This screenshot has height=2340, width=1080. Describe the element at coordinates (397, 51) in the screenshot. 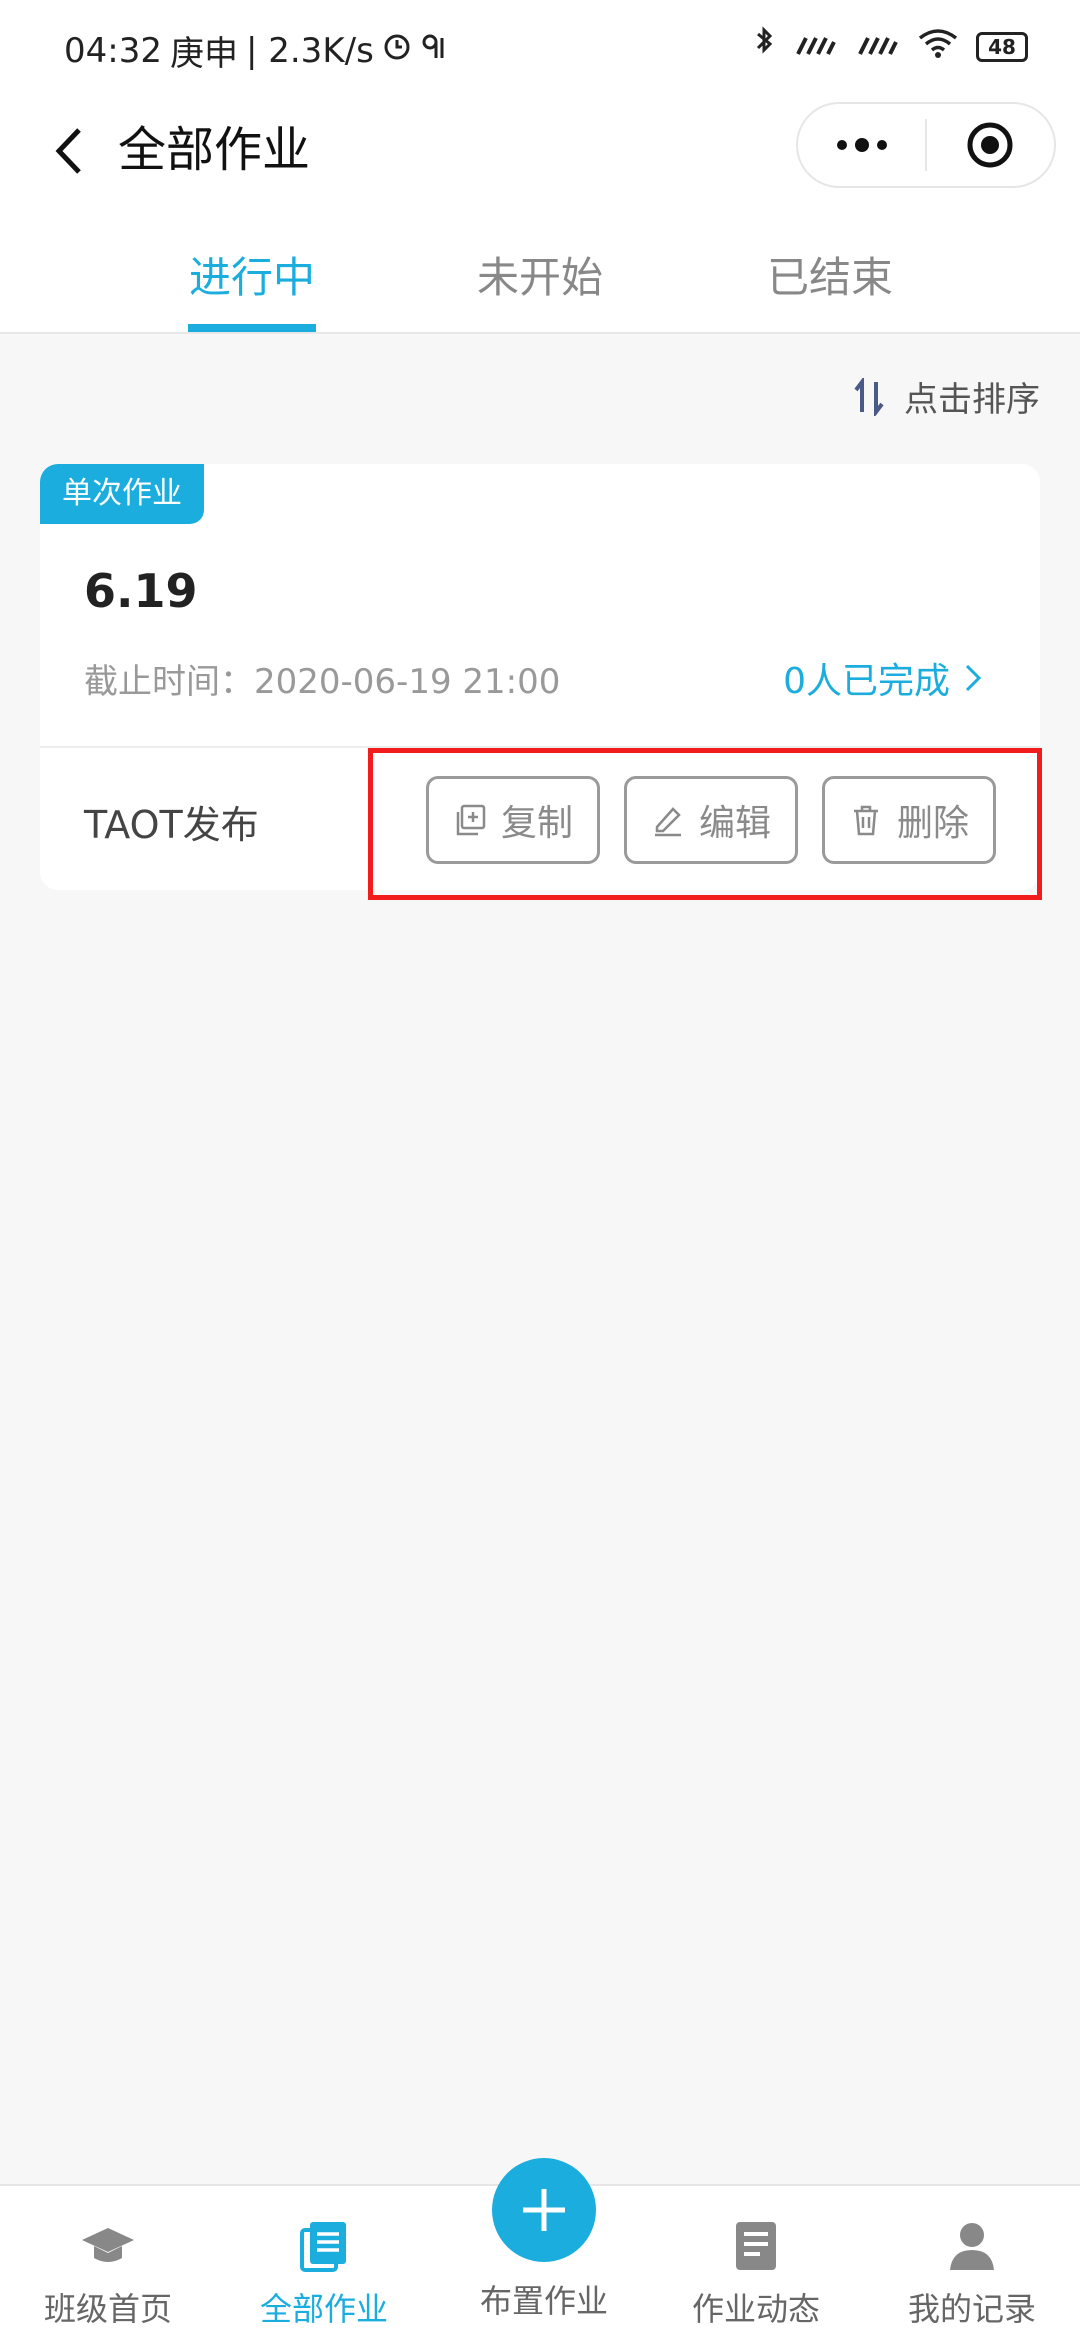

I see `alarm-icon` at that location.